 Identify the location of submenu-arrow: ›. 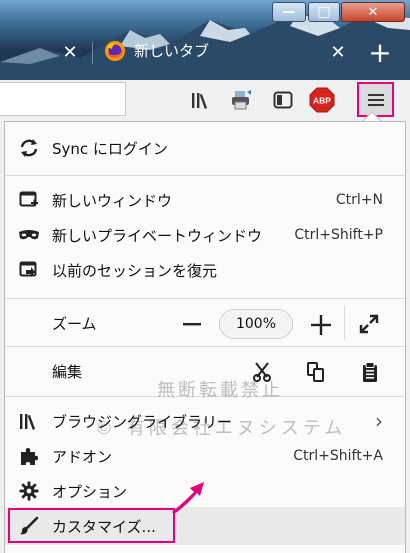
(379, 421).